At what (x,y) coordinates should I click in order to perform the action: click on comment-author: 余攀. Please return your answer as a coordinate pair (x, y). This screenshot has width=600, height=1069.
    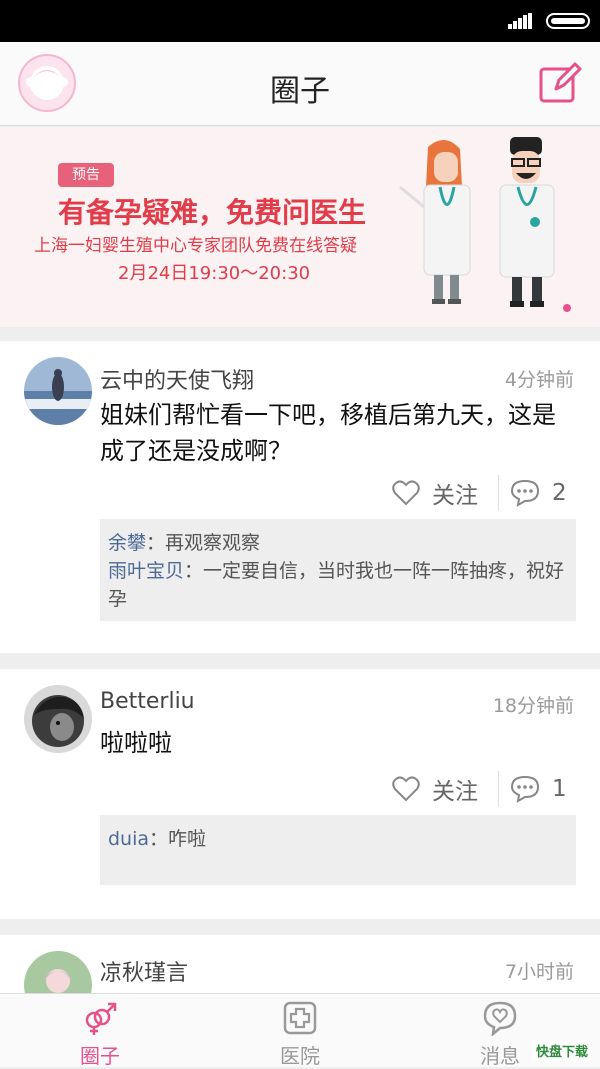
    Looking at the image, I should click on (127, 543).